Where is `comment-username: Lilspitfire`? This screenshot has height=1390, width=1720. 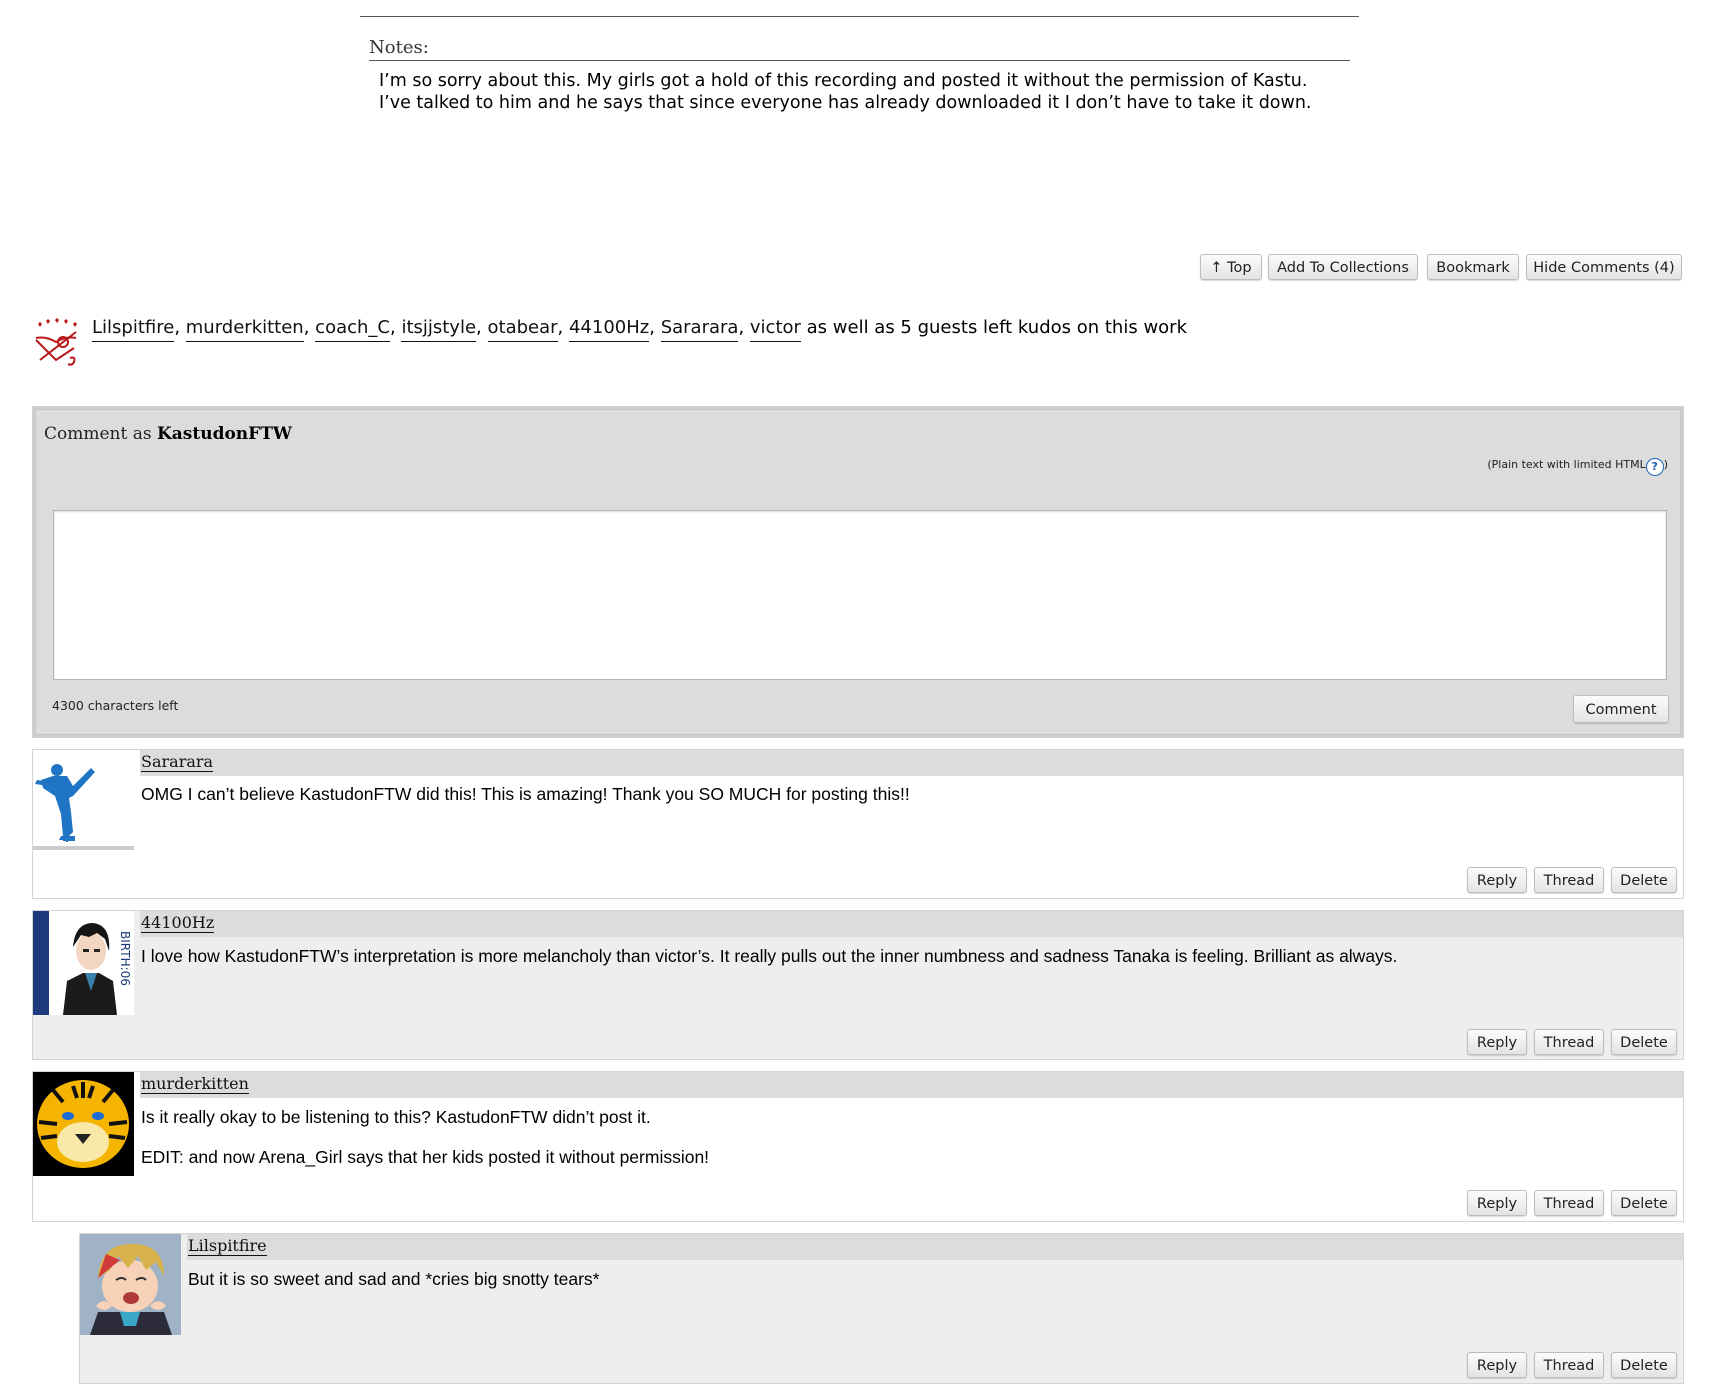 comment-username: Lilspitfire is located at coordinates (227, 1246).